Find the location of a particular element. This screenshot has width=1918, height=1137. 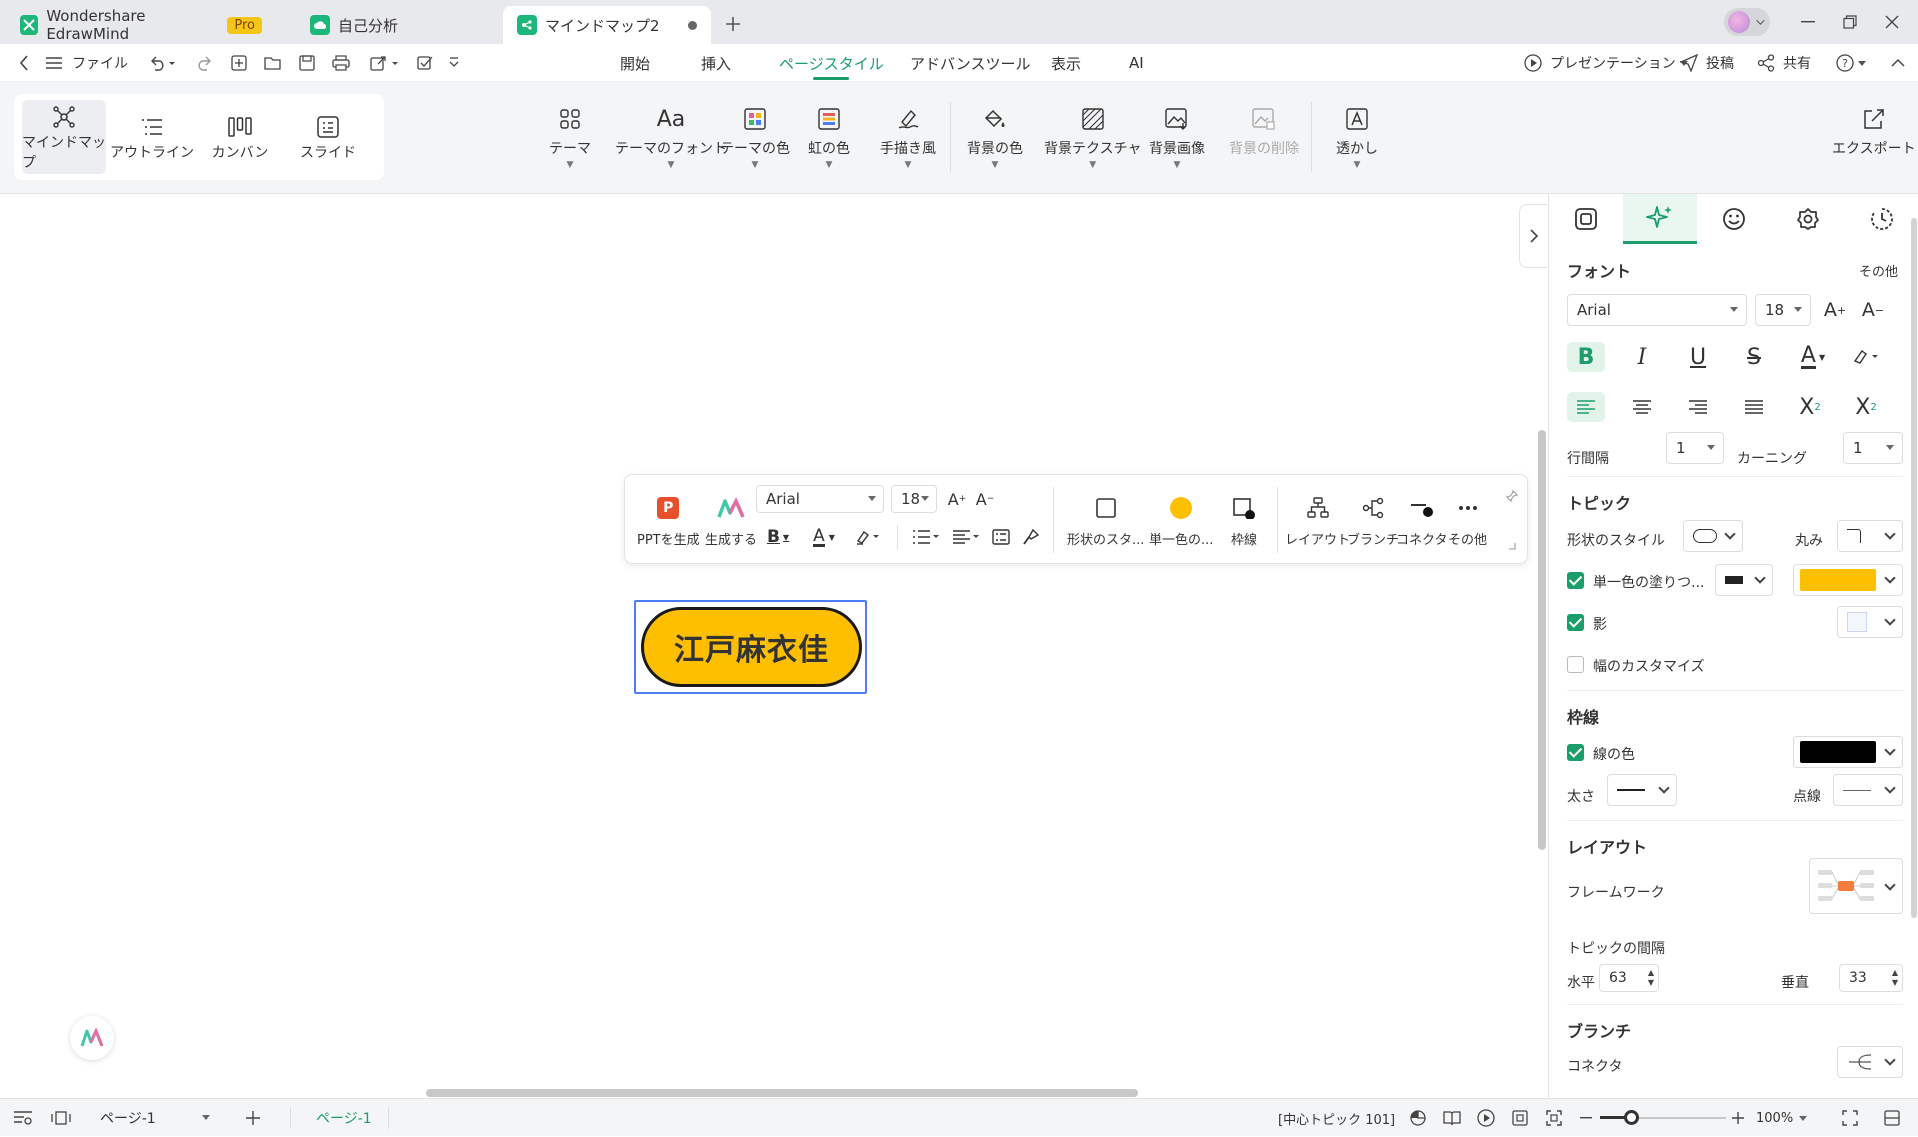

pin-icon is located at coordinates (1512, 496).